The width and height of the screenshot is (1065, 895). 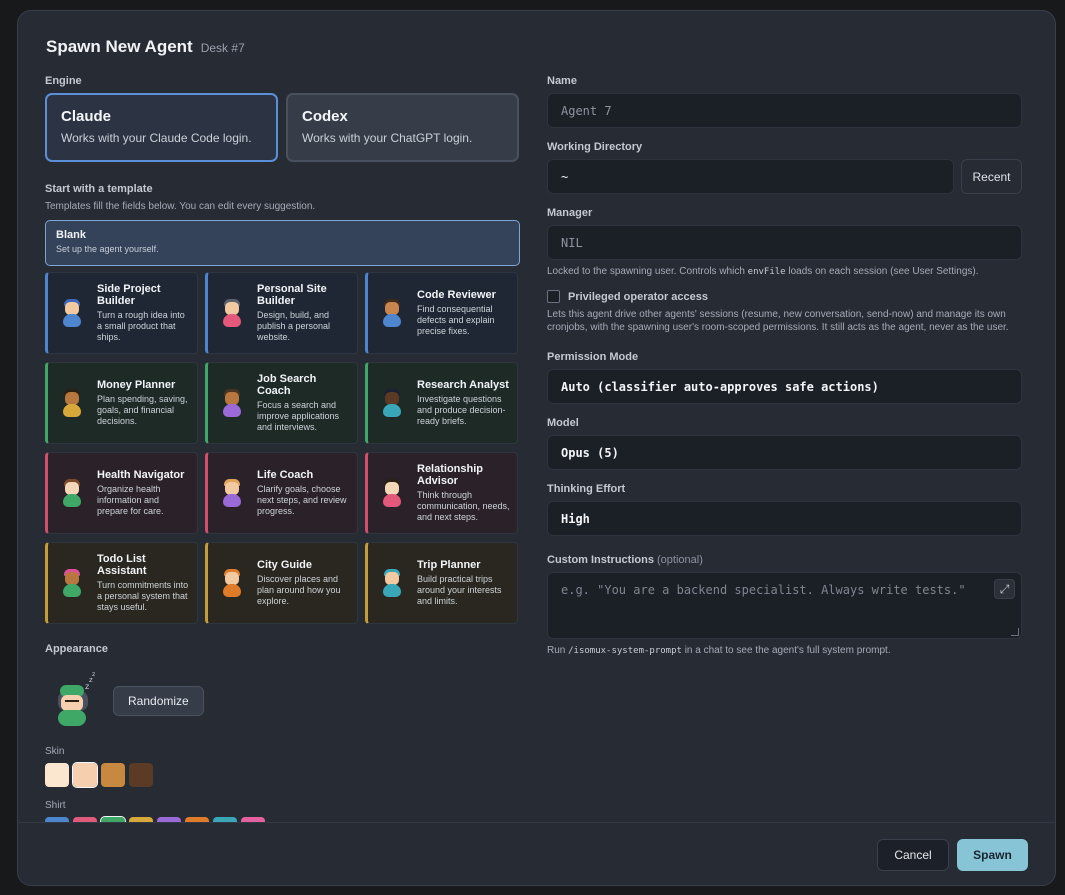 I want to click on privileged-access-checkbox, so click(x=553, y=296).